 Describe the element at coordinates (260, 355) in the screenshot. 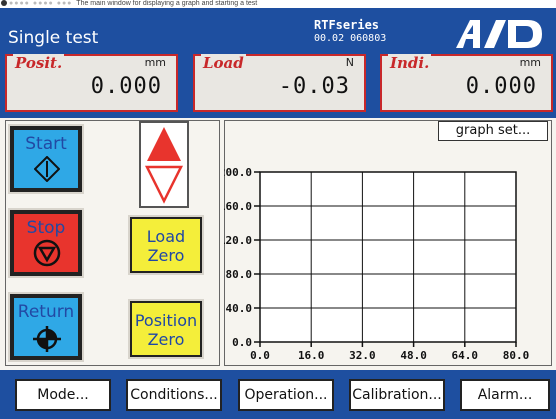

I see `x-tick-label: 0.0` at that location.